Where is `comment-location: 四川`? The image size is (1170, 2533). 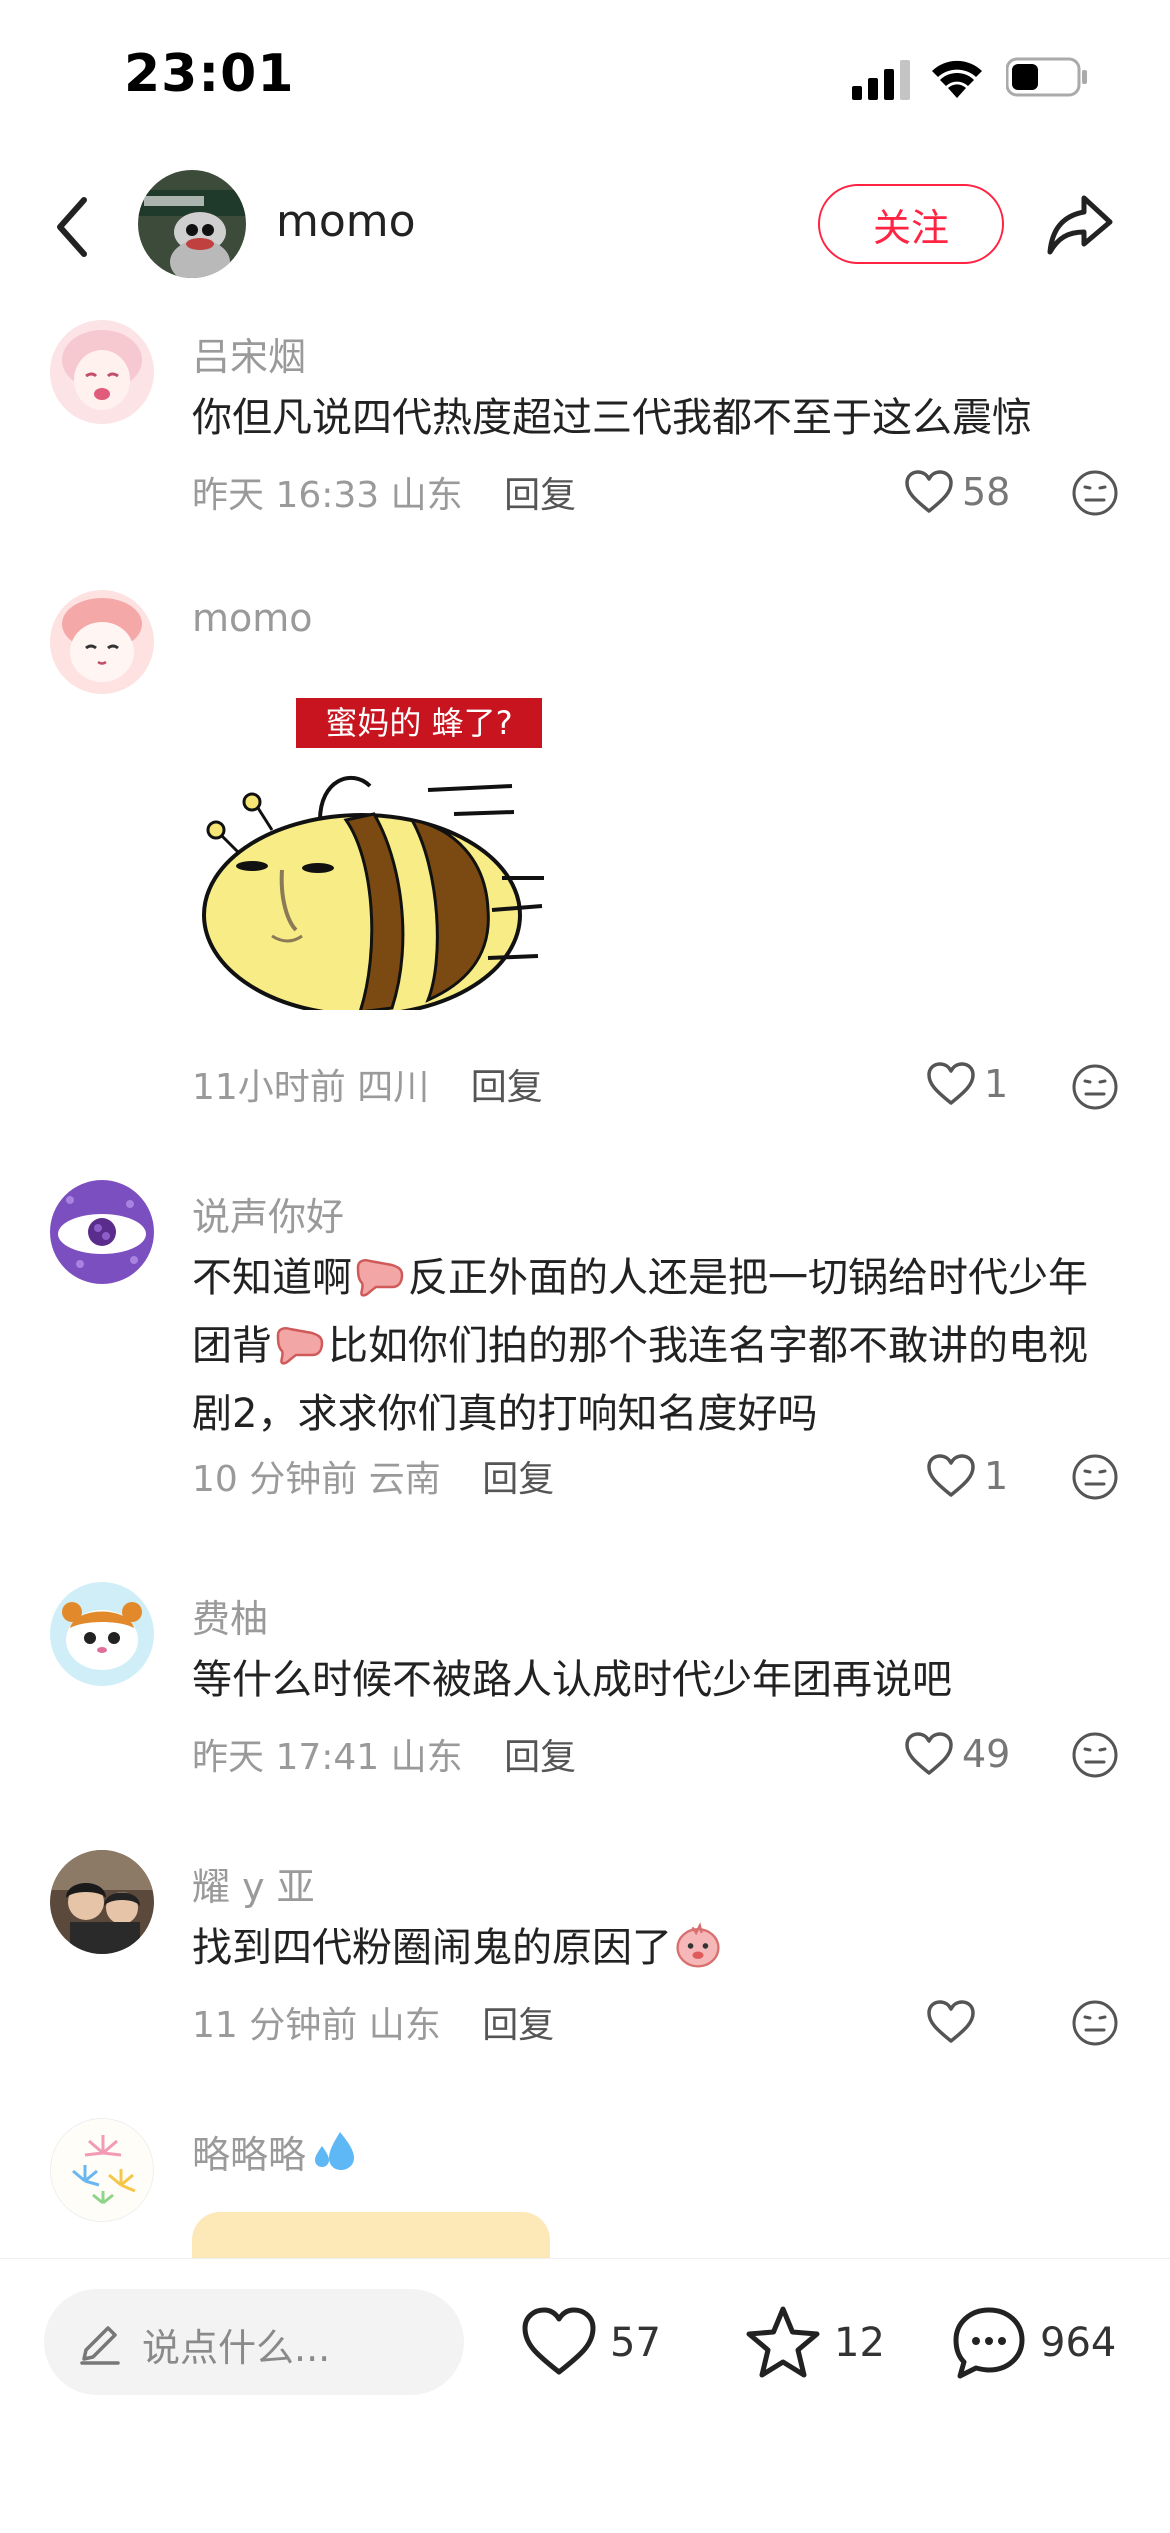 comment-location: 四川 is located at coordinates (393, 1087).